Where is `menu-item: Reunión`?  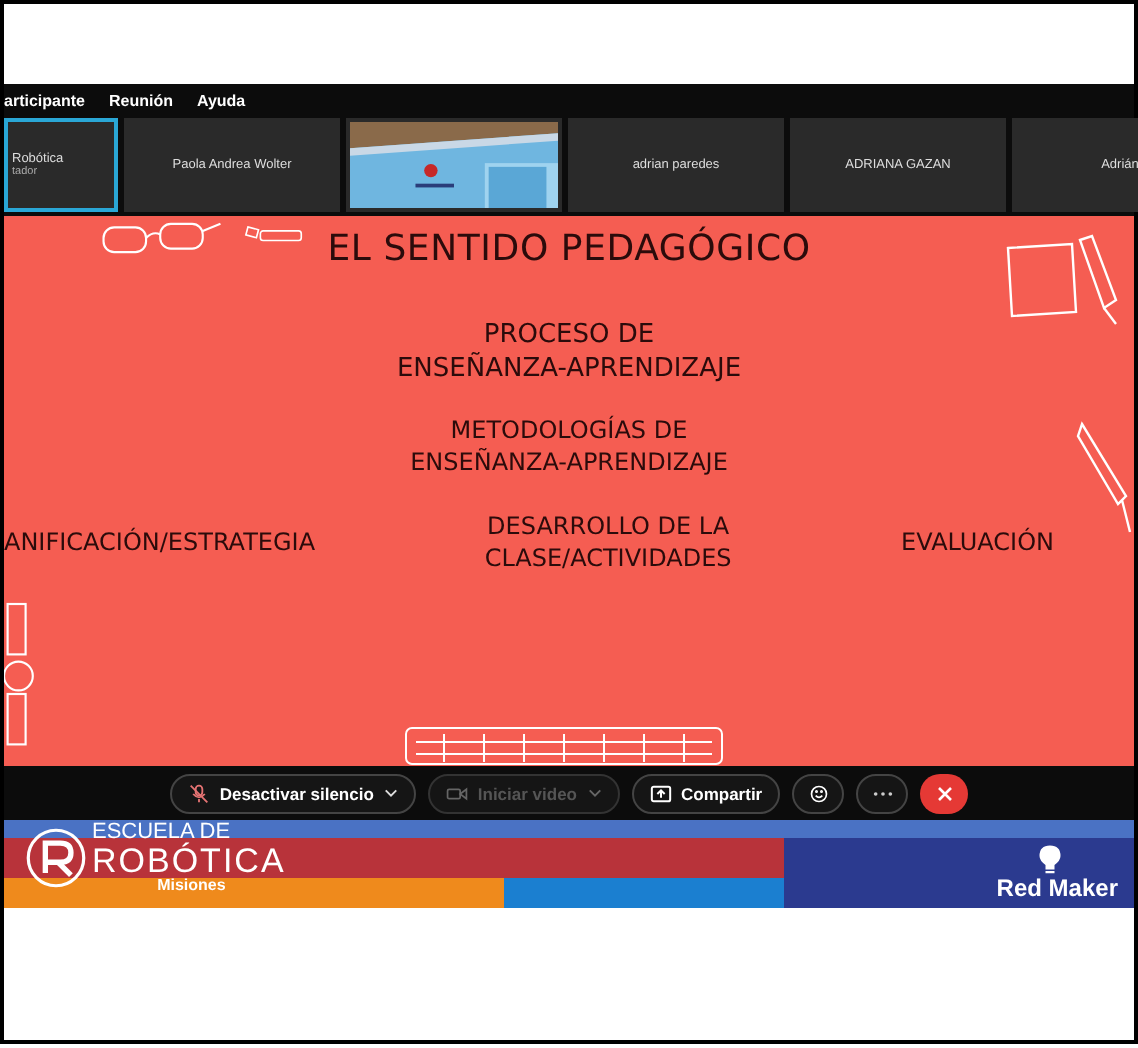
menu-item: Reunión is located at coordinates (140, 101).